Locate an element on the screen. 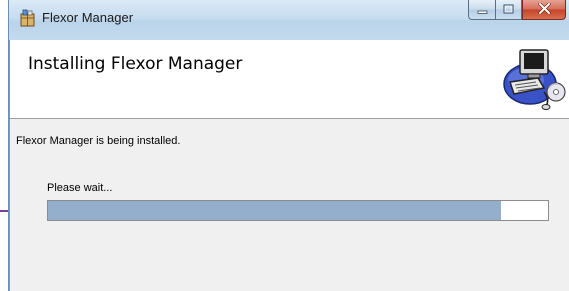  window-left-border is located at coordinates (9, 165).